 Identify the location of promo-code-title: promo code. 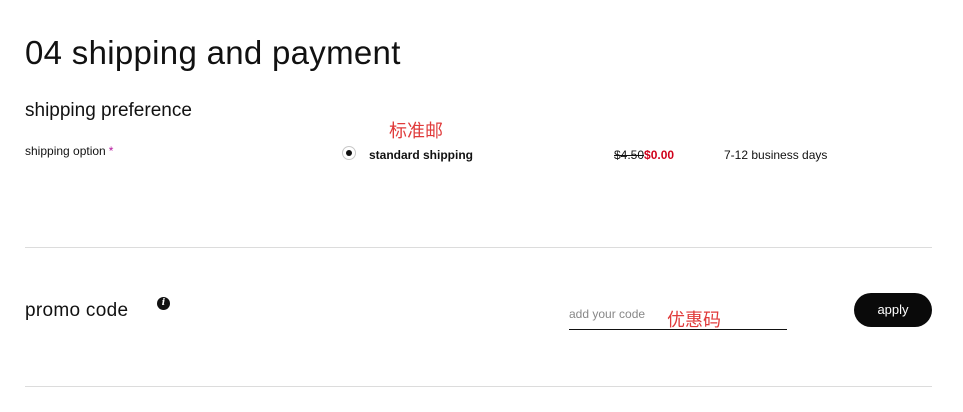
(77, 310).